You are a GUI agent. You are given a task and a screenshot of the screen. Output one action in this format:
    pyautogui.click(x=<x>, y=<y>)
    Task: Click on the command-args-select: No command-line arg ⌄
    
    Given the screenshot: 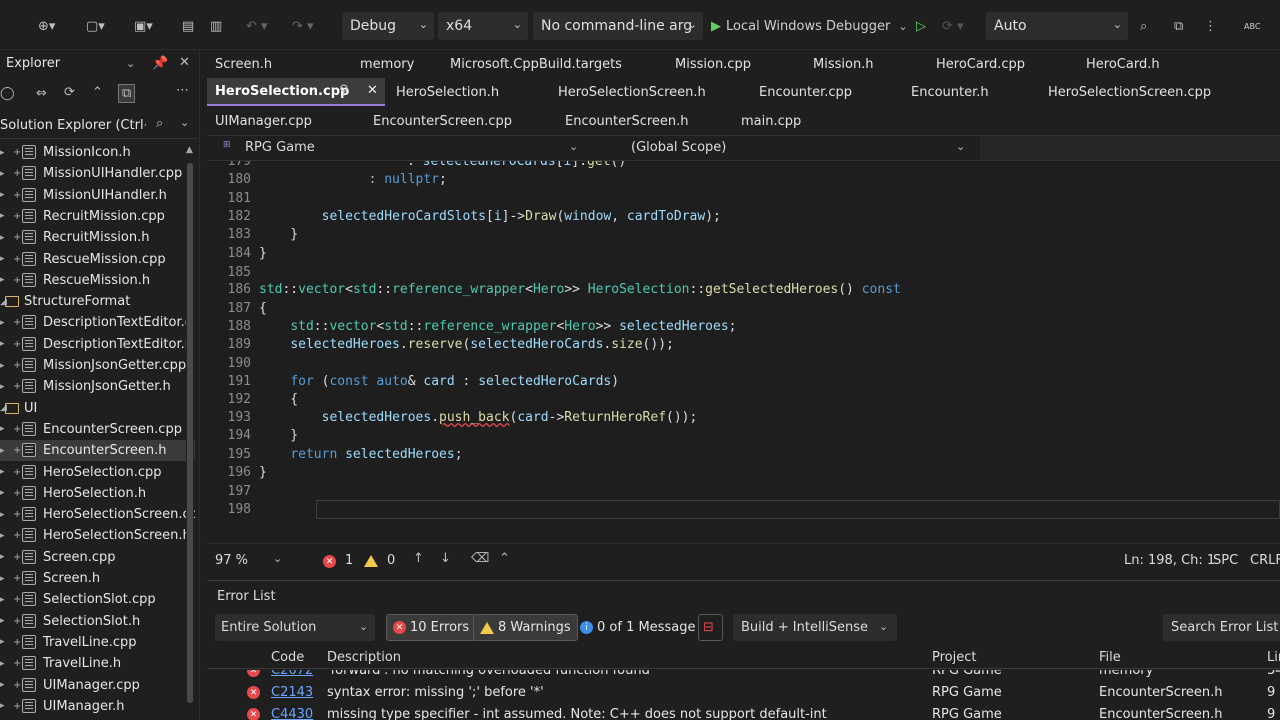 What is the action you would take?
    pyautogui.click(x=618, y=26)
    